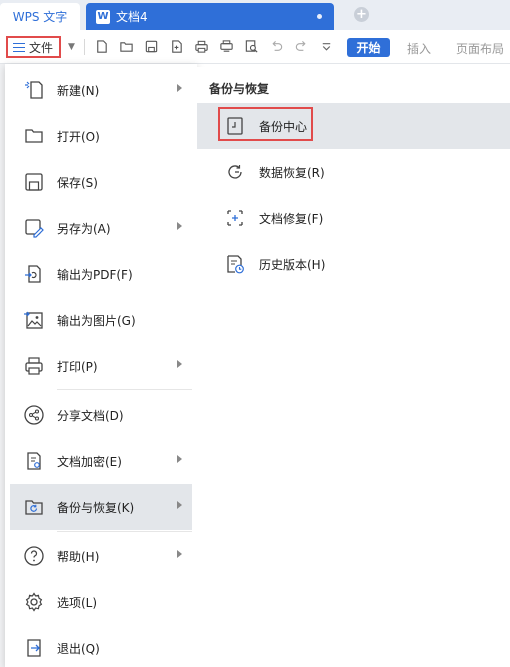  I want to click on title-bar: WPS 文字 W 文档4 +, so click(255, 15).